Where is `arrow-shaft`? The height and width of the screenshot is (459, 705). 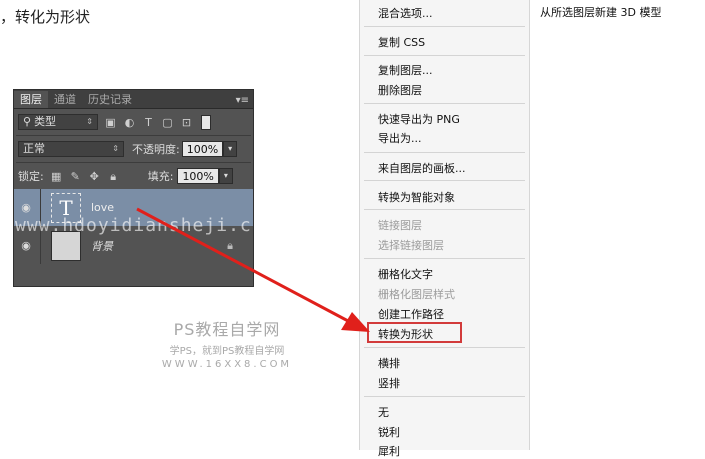 arrow-shaft is located at coordinates (243, 265).